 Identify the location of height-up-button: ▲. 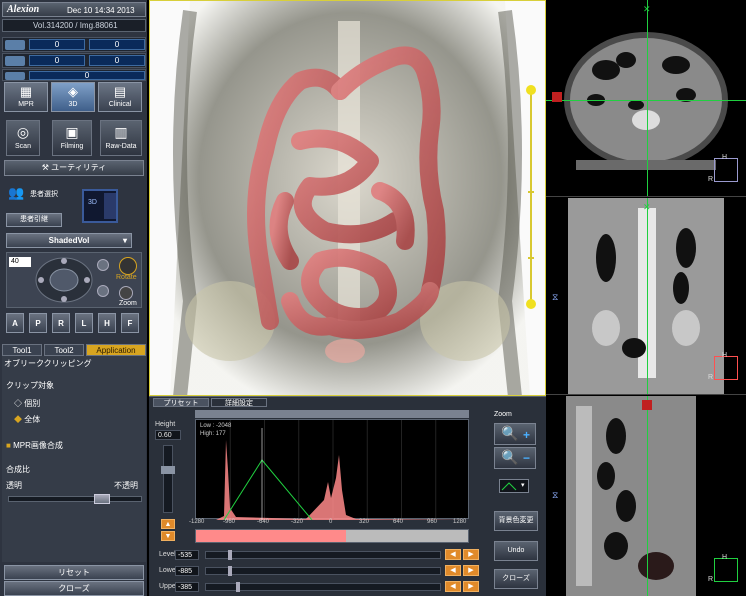
(168, 524).